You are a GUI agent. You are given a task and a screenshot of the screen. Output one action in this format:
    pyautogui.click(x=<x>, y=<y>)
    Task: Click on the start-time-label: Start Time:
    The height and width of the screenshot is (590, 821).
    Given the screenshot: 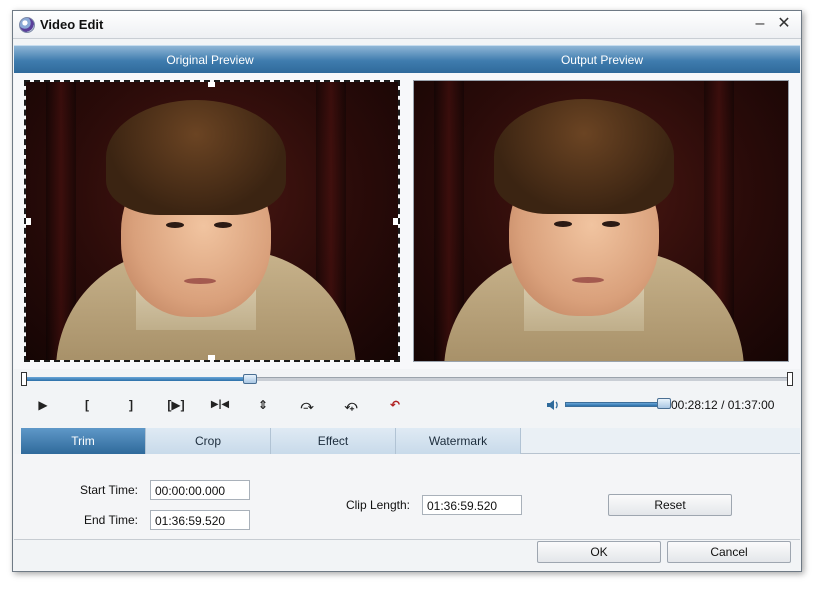 What is the action you would take?
    pyautogui.click(x=108, y=490)
    